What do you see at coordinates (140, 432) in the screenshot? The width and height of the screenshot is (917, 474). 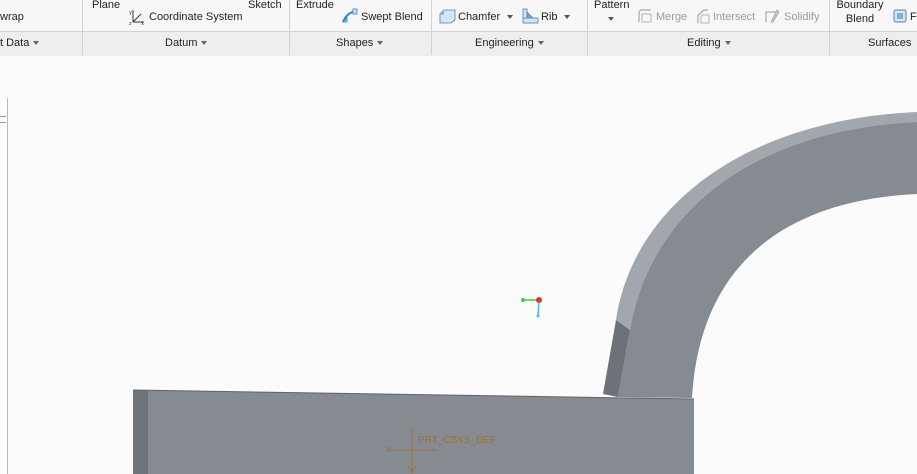 I see `model-base-side-face` at bounding box center [140, 432].